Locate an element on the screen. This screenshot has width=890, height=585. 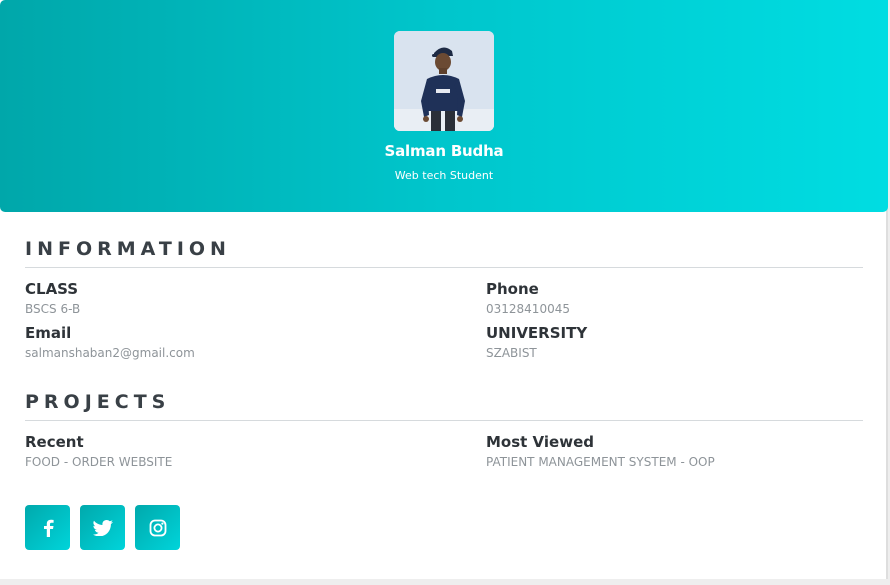
phone-value: 03128410045 is located at coordinates (528, 309).